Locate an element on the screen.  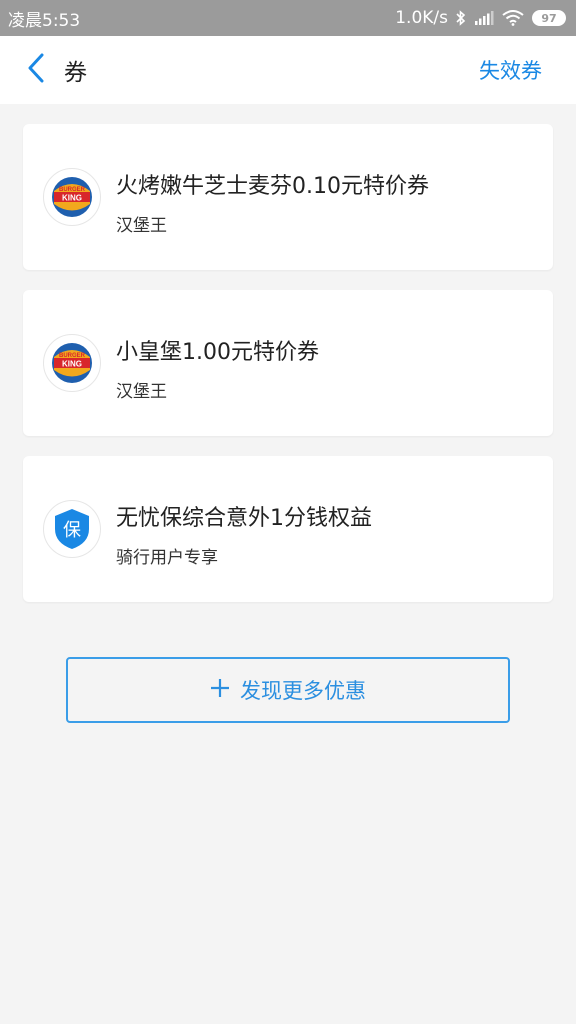
shield-logo-text: 保 is located at coordinates (72, 530).